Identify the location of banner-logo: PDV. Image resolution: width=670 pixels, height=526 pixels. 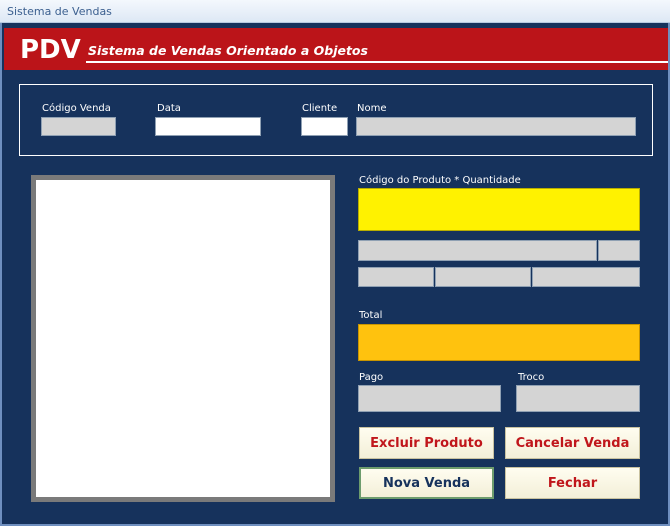
(50, 50).